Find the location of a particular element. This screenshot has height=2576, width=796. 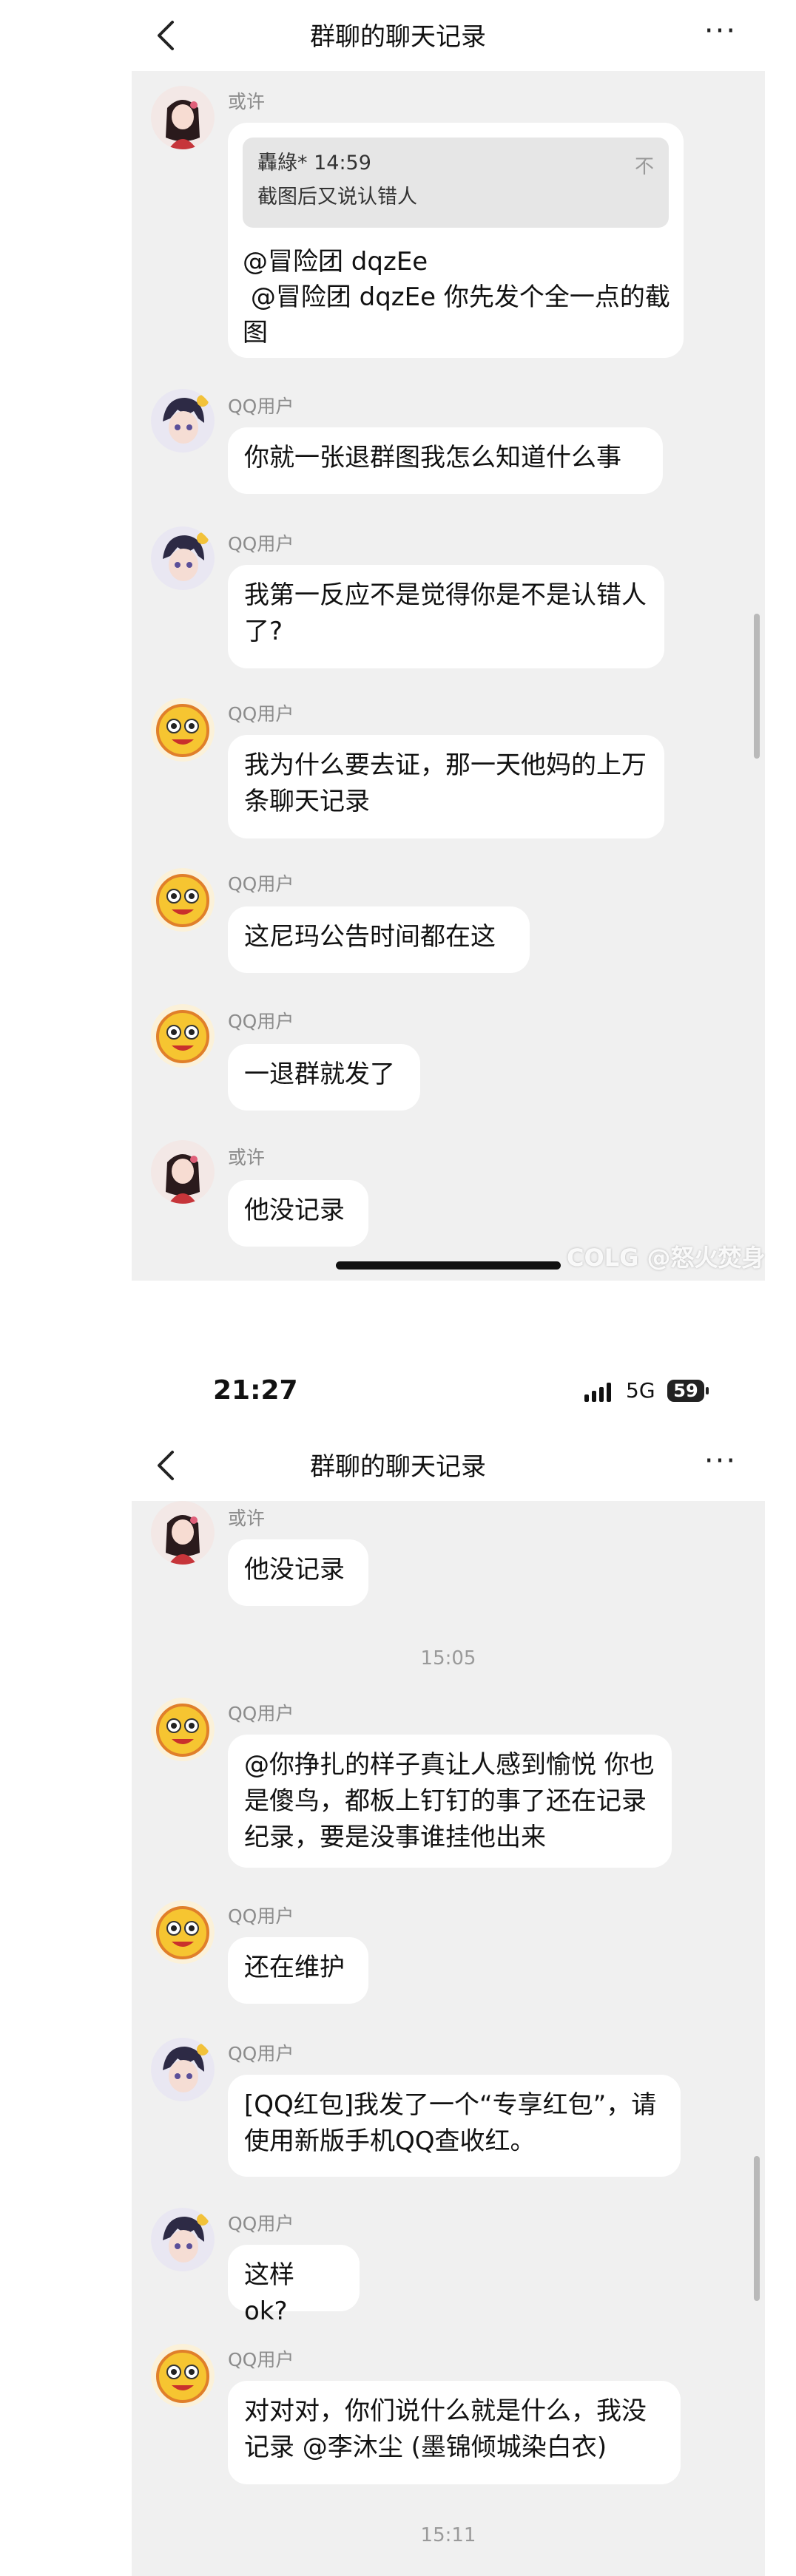

message-bubble: 对对对，你们说什么就是什么，我没记录 @李沐尘 (墨锦倾城染白衣) is located at coordinates (455, 2432).